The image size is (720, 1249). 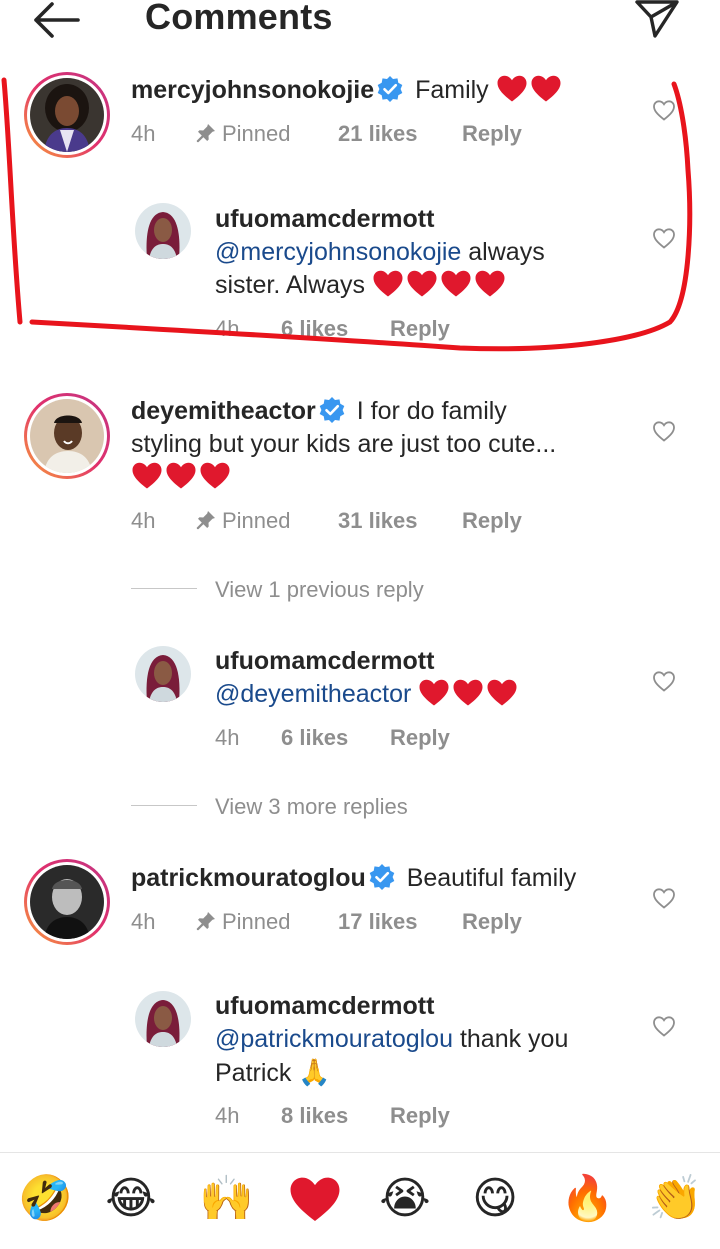 What do you see at coordinates (334, 1039) in the screenshot?
I see `mention-link: @patrickmouratoglou` at bounding box center [334, 1039].